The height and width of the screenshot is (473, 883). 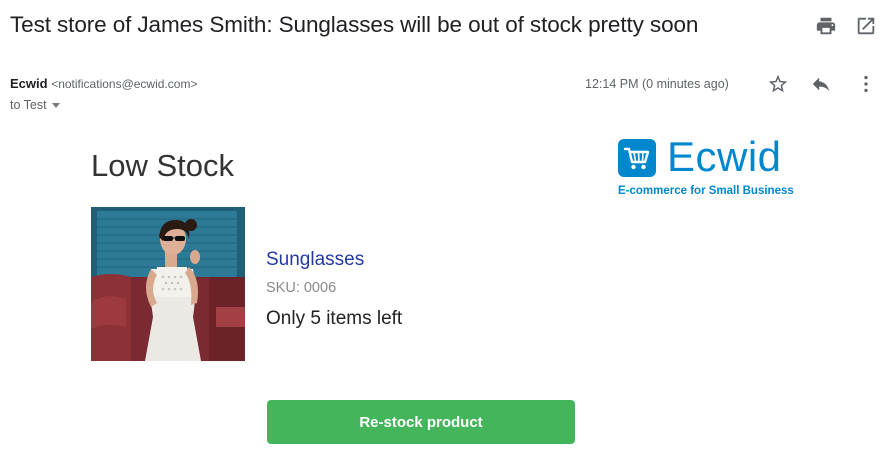 I want to click on product-image, so click(x=168, y=284).